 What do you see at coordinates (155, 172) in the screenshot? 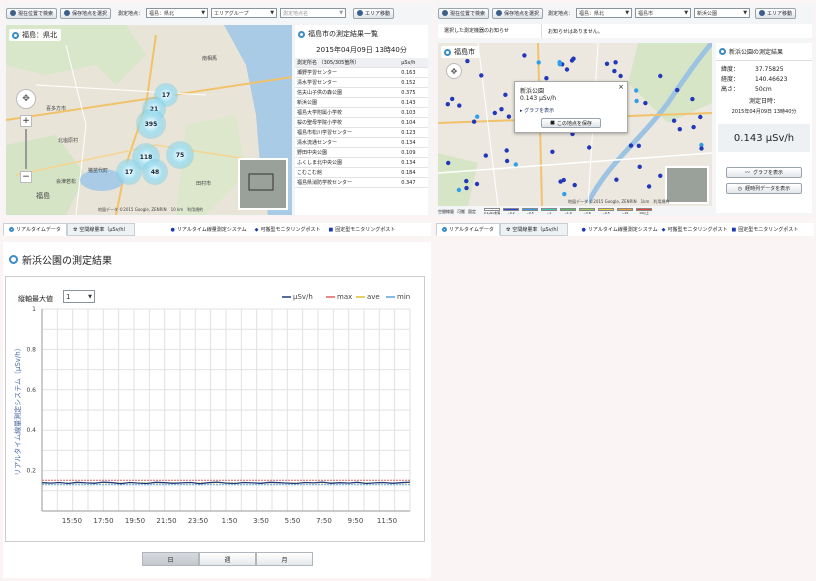
I see `map-cluster: 48` at bounding box center [155, 172].